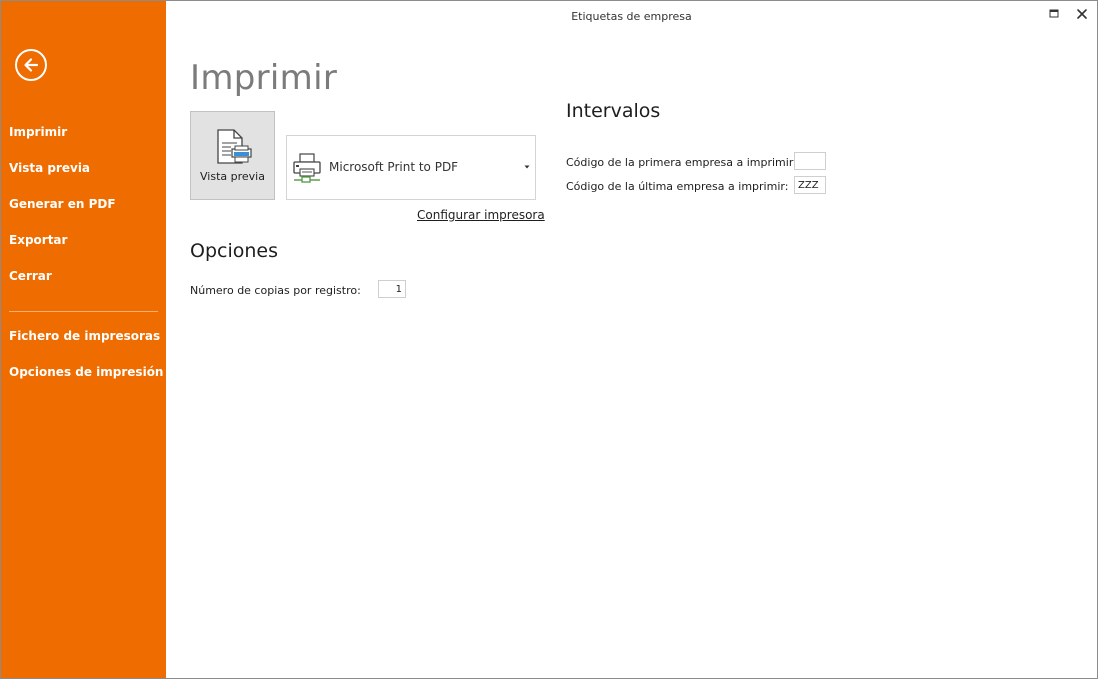  What do you see at coordinates (234, 146) in the screenshot?
I see `document-preview-icon` at bounding box center [234, 146].